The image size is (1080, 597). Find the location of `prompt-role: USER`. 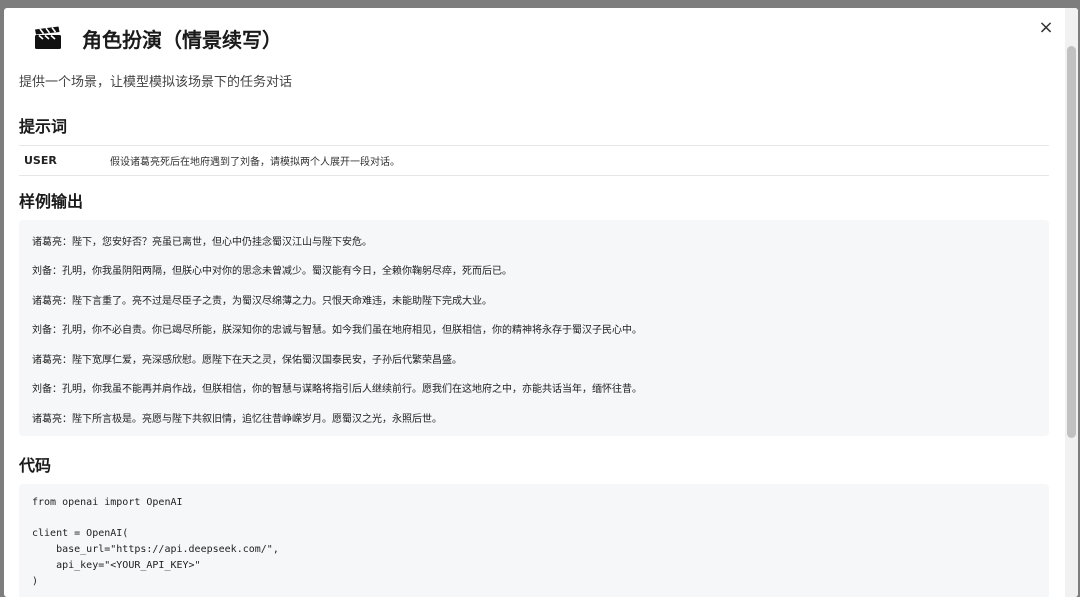

prompt-role: USER is located at coordinates (64, 160).